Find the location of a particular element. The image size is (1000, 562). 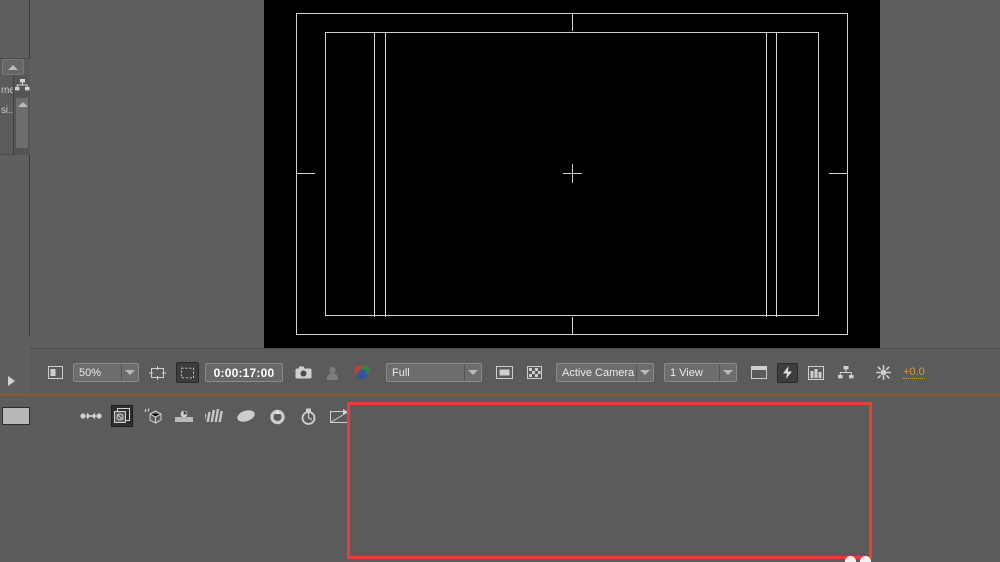

right-center-tick is located at coordinates (838, 173).